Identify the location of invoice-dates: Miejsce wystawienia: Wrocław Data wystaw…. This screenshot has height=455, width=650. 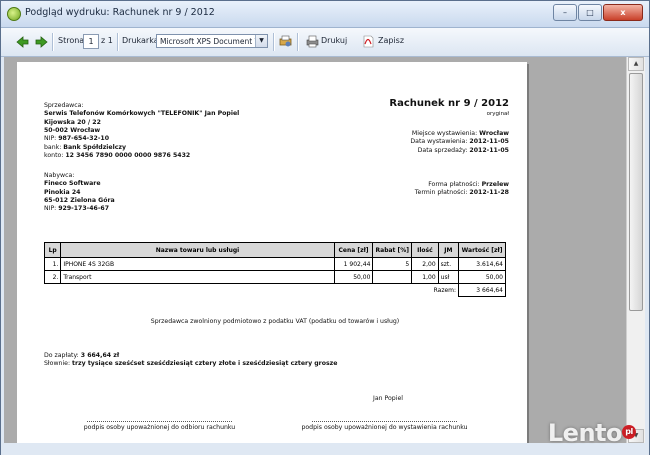
(413, 142).